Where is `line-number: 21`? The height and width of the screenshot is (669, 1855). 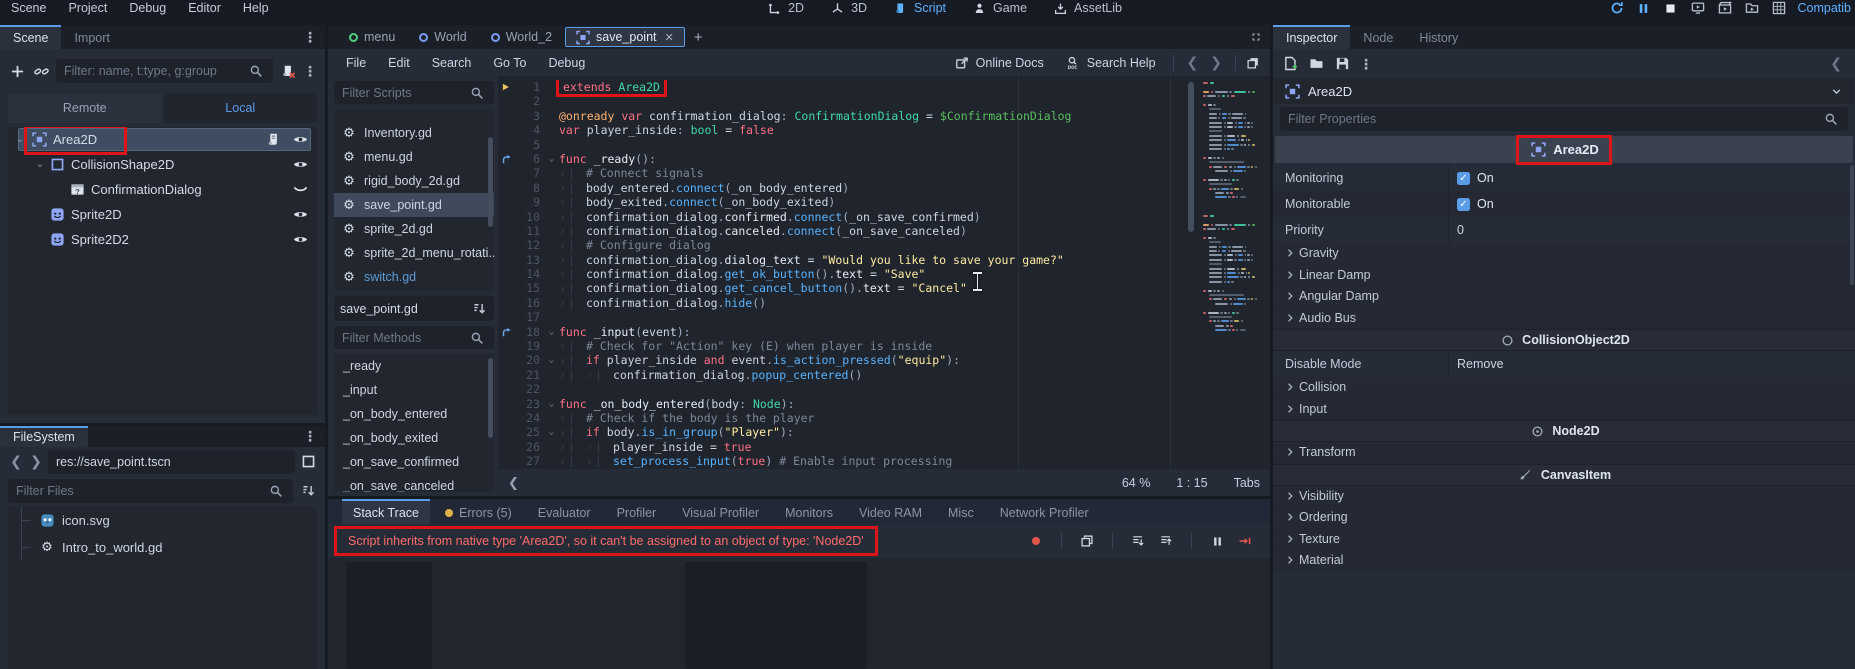 line-number: 21 is located at coordinates (529, 375).